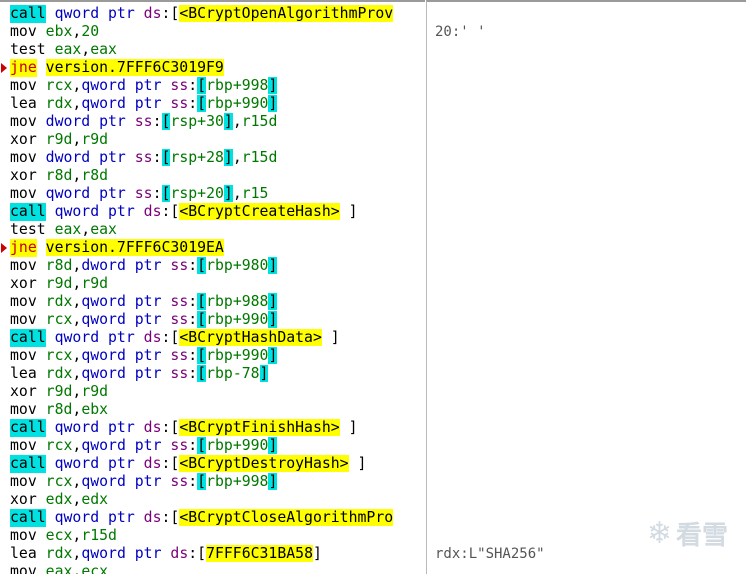 Image resolution: width=746 pixels, height=574 pixels. What do you see at coordinates (90, 31) in the screenshot?
I see `operand-part: 20` at bounding box center [90, 31].